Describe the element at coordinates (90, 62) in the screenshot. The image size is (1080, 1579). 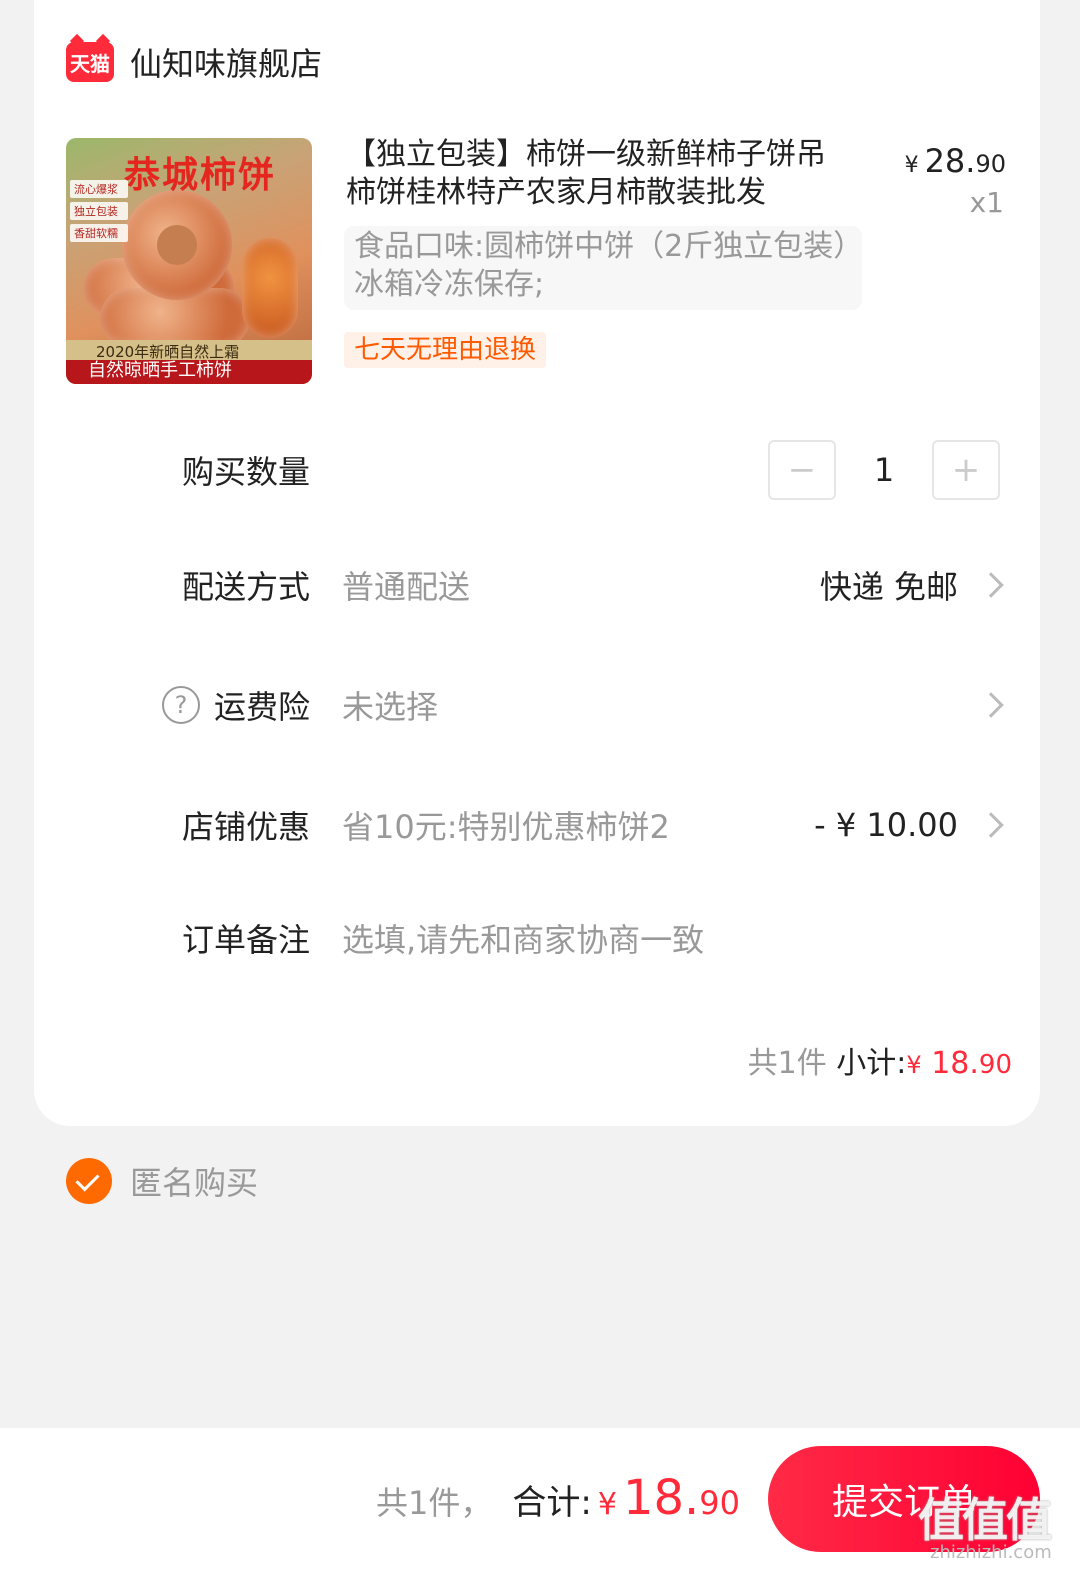
I see `tmall-logo-icon: 天猫` at that location.